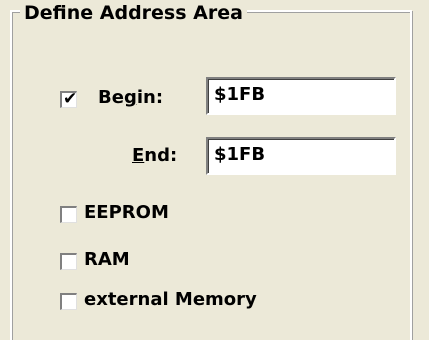  Describe the element at coordinates (107, 259) in the screenshot. I see `ram-label: RAM` at that location.